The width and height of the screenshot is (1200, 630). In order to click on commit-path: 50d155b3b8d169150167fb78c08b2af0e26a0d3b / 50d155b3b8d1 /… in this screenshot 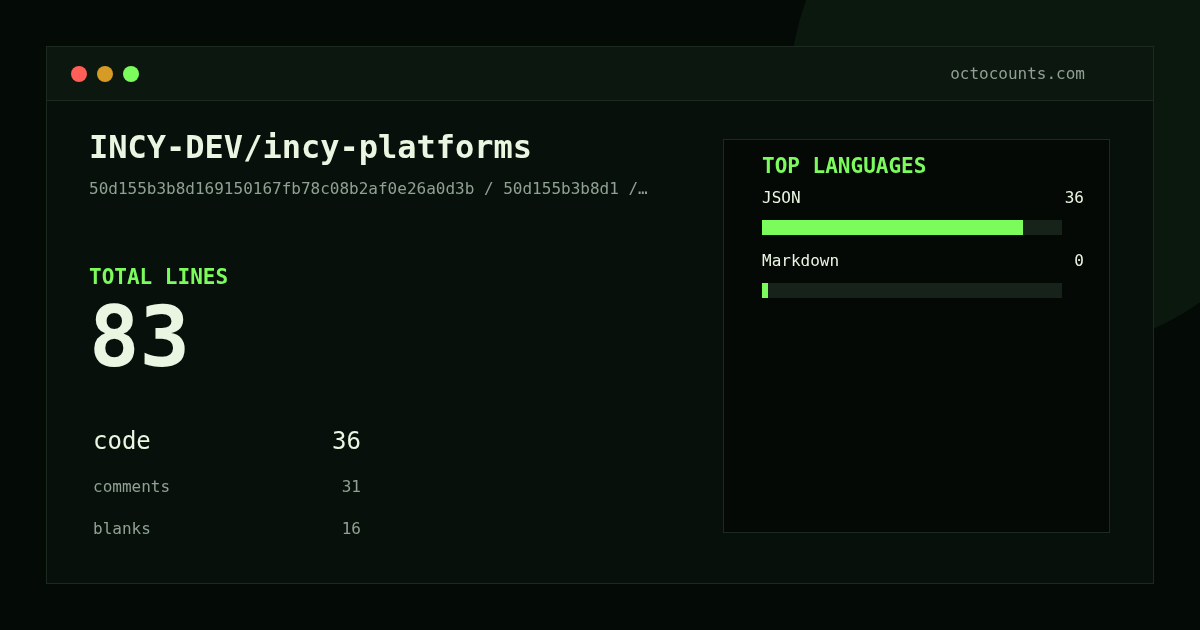, I will do `click(369, 189)`.